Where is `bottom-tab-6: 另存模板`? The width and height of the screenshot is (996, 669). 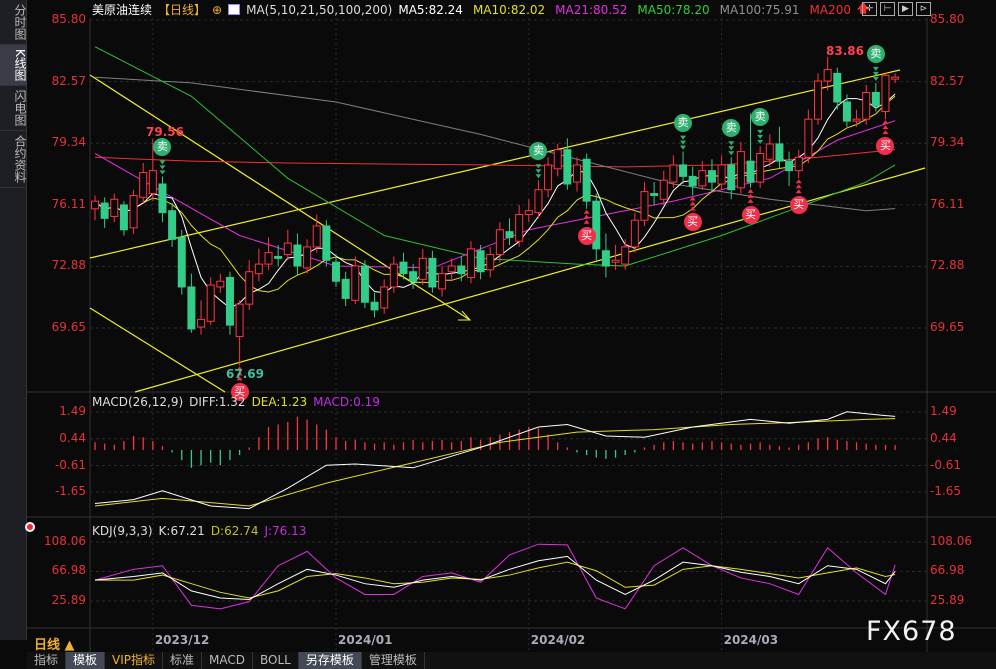
bottom-tab-6: 另存模板 is located at coordinates (330, 660).